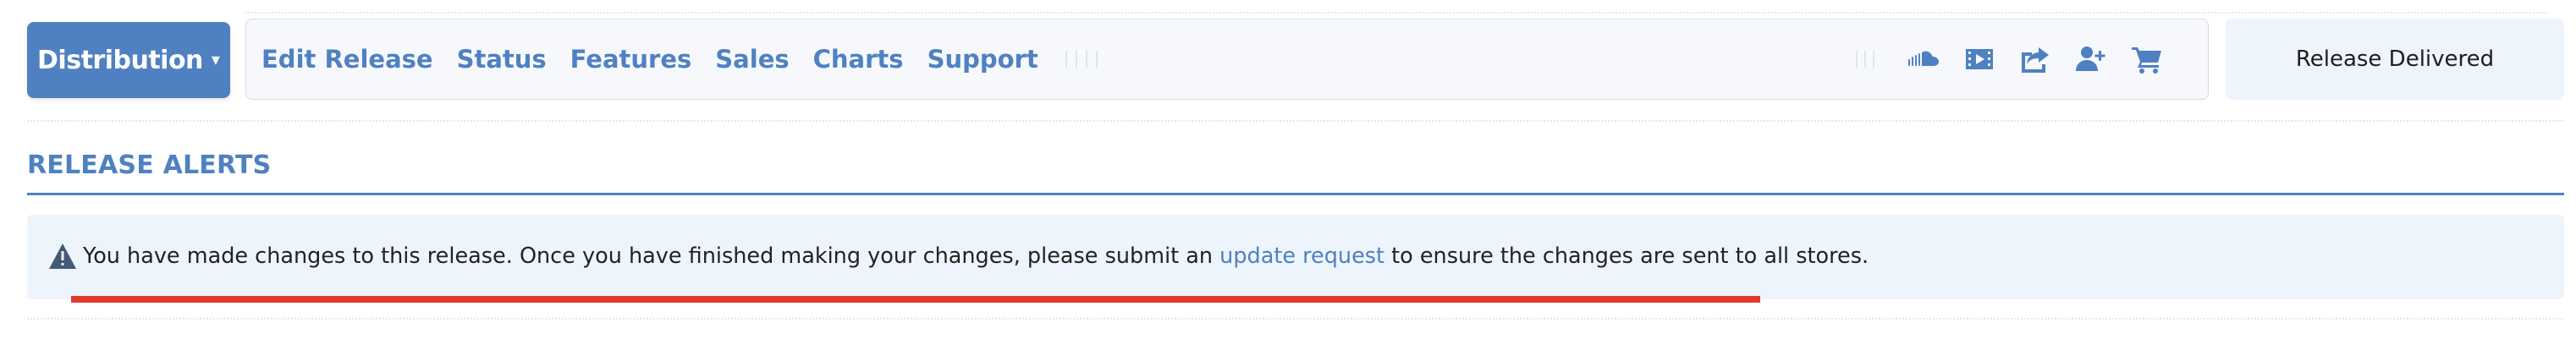  Describe the element at coordinates (2091, 59) in the screenshot. I see `add-user-icon` at that location.